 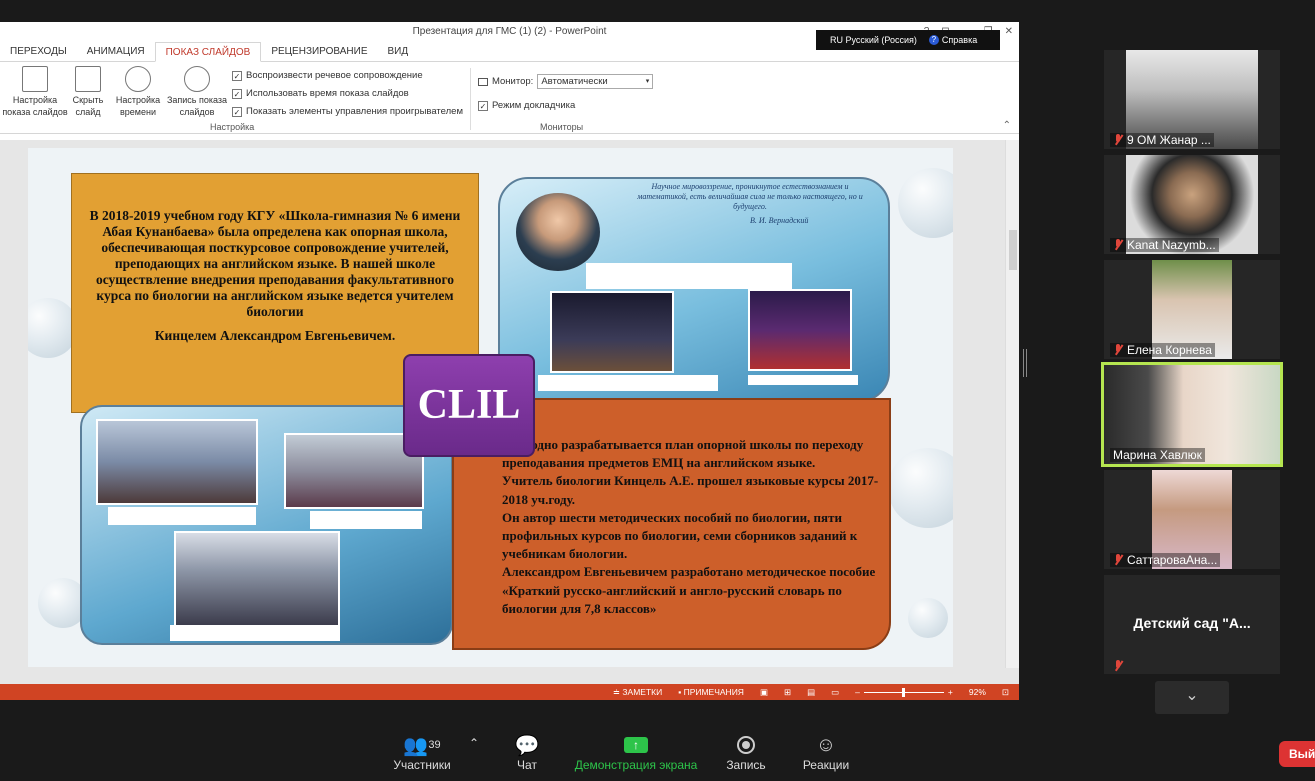 What do you see at coordinates (764, 692) in the screenshot?
I see `normal-view-icon: ▣` at bounding box center [764, 692].